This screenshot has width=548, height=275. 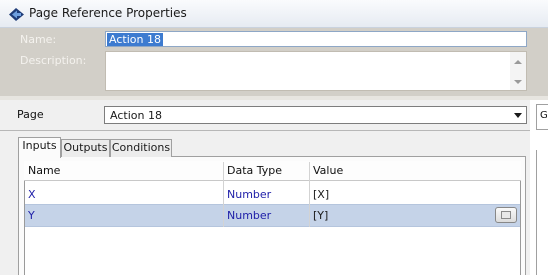 I want to click on column-header-value: Value, so click(x=328, y=170).